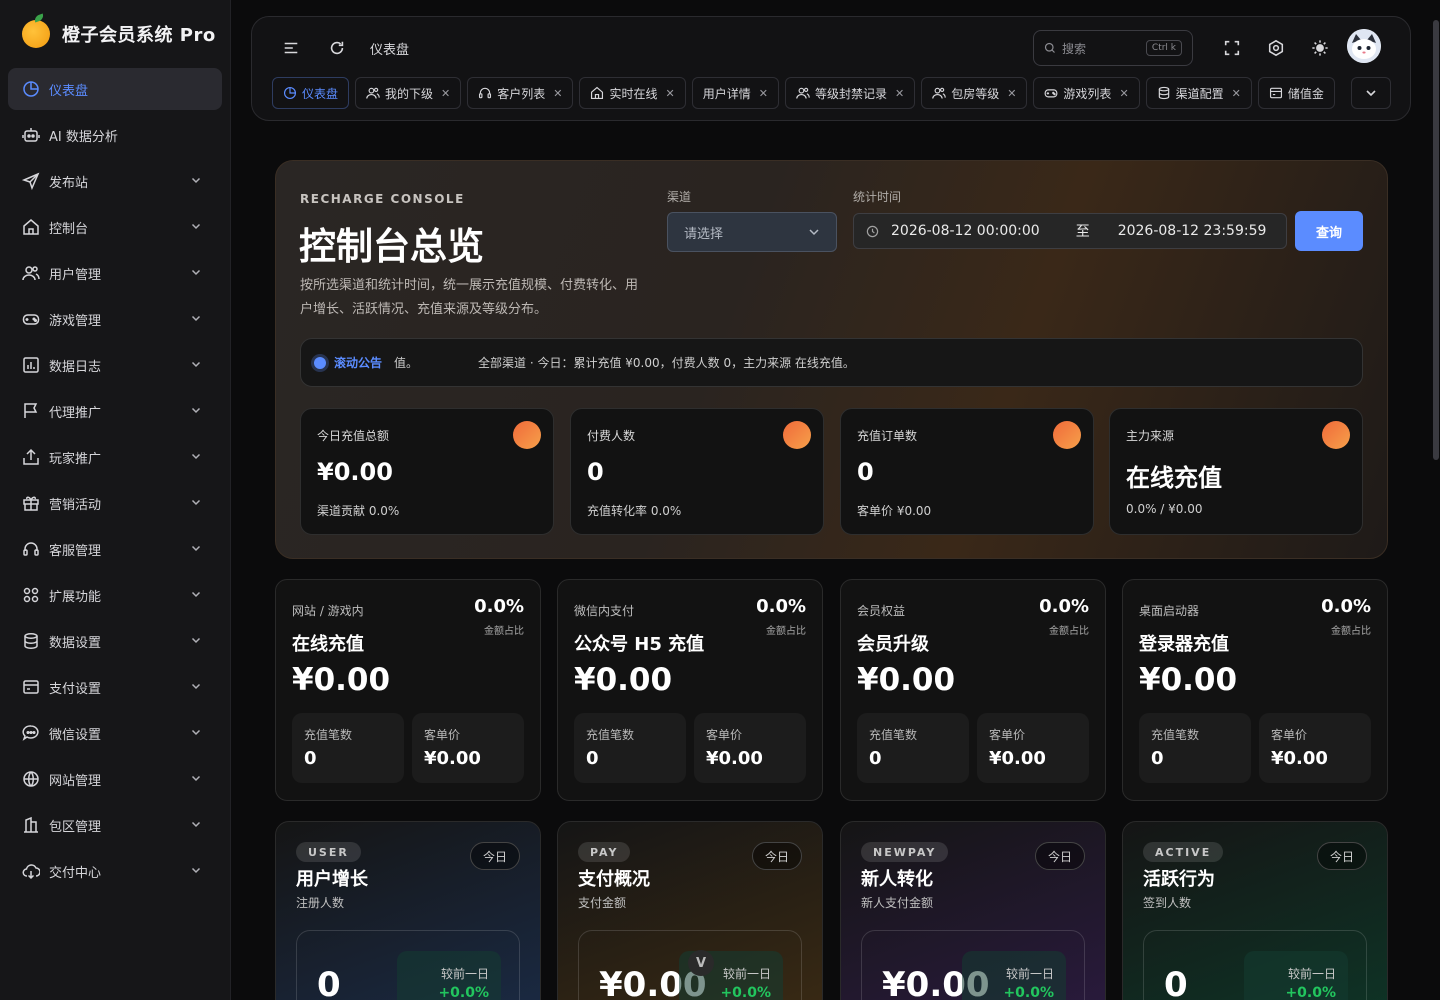 This screenshot has width=1440, height=1000. What do you see at coordinates (115, 779) in the screenshot?
I see `sidebar-item-15: 网站管理` at bounding box center [115, 779].